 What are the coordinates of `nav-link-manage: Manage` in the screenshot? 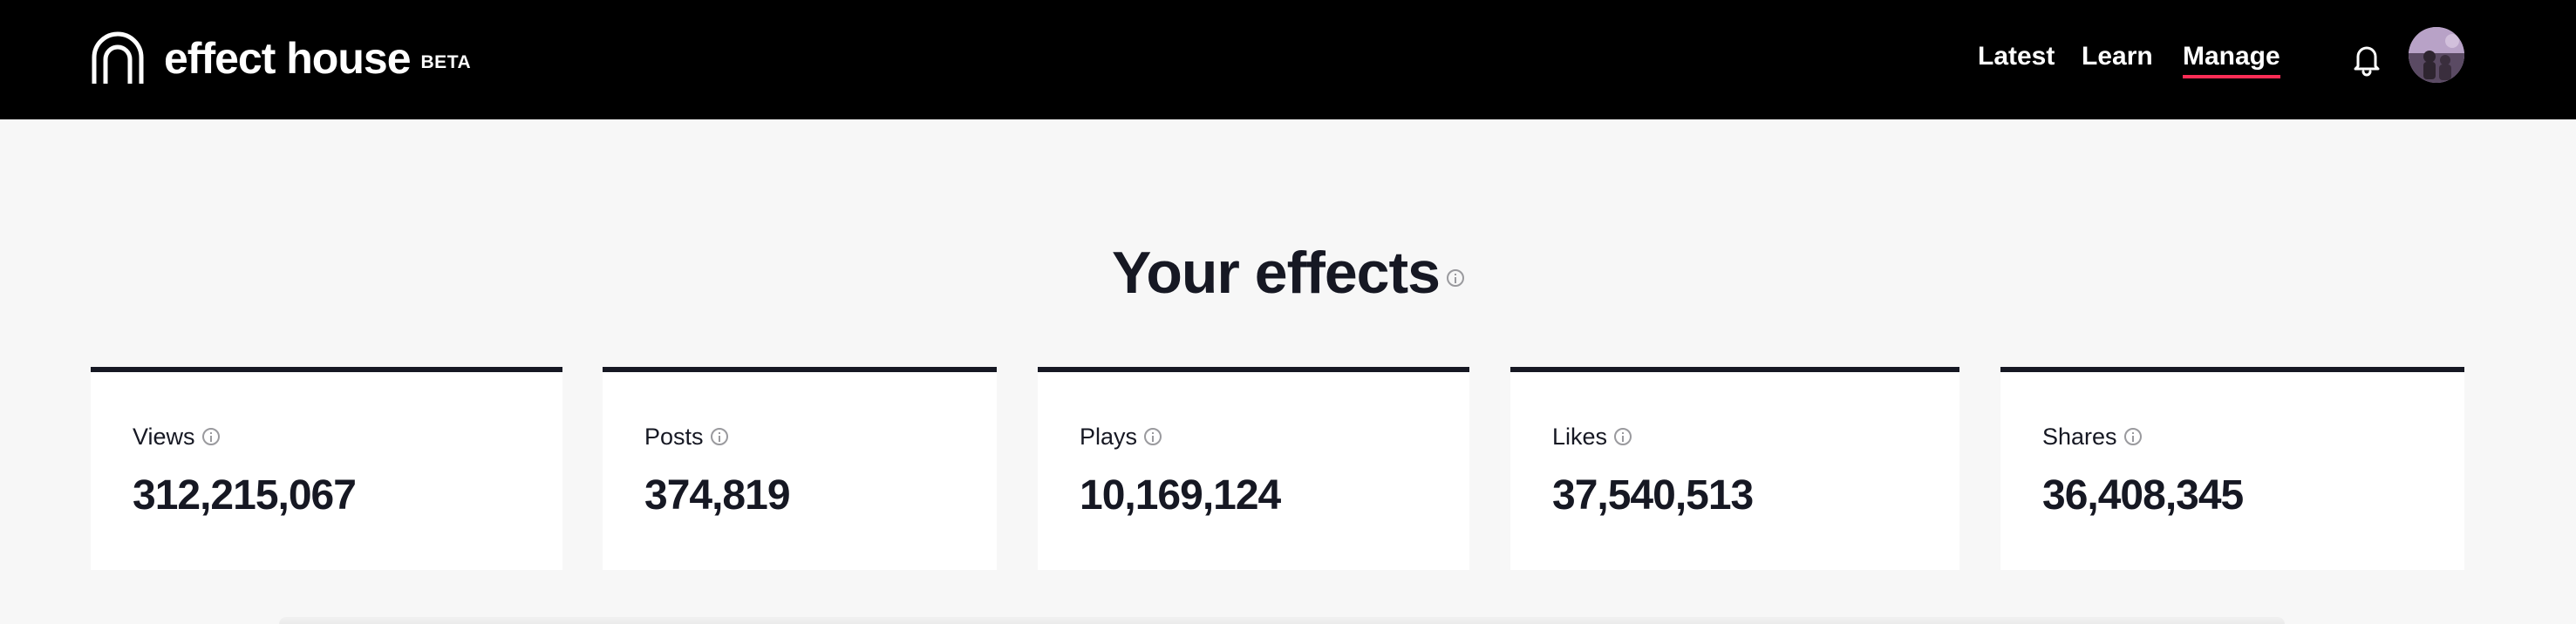 It's located at (2231, 58).